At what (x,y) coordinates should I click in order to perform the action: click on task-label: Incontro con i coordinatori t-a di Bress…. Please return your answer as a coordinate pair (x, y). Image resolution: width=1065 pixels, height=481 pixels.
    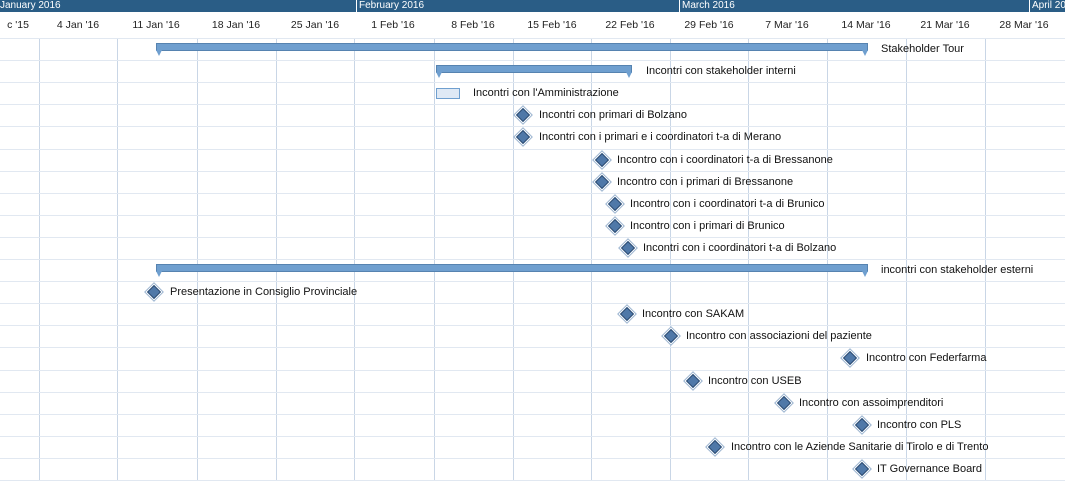
    Looking at the image, I should click on (725, 160).